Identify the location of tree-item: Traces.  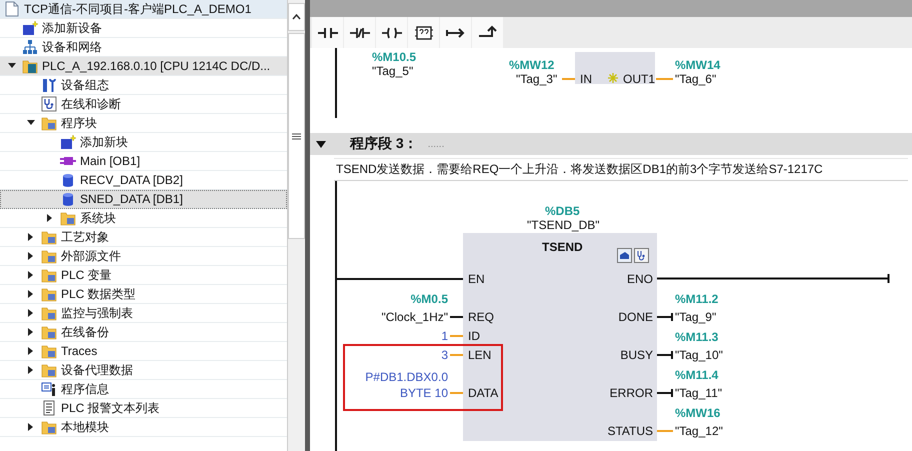
(143, 351).